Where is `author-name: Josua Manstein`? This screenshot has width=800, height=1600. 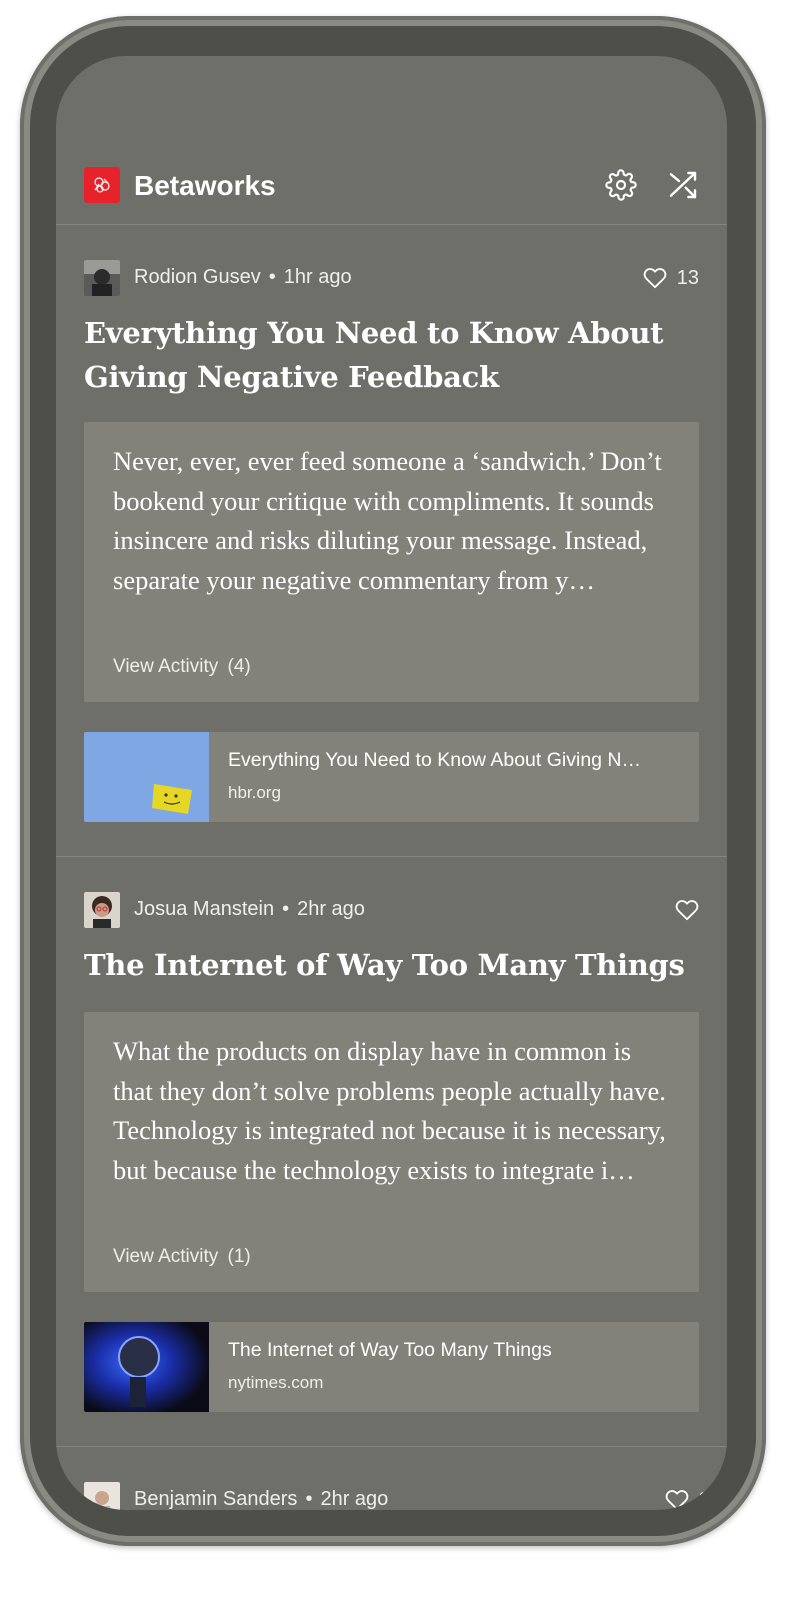 author-name: Josua Manstein is located at coordinates (204, 909).